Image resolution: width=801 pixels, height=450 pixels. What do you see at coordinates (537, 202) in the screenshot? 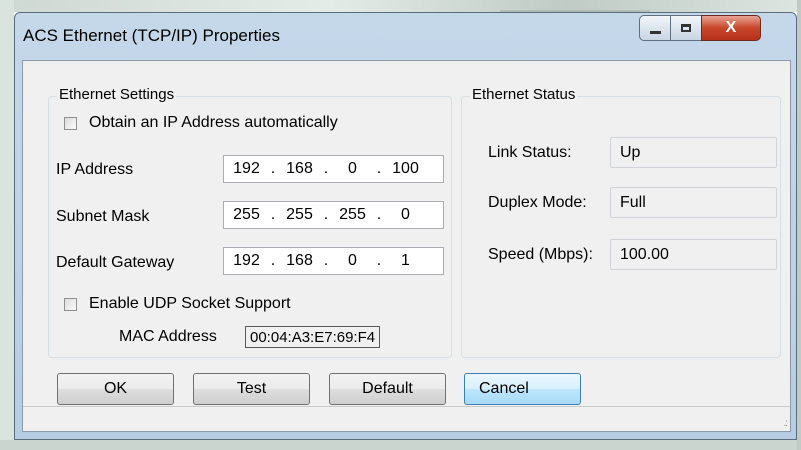
I see `duplex-mode-label: Duplex Mode:` at bounding box center [537, 202].